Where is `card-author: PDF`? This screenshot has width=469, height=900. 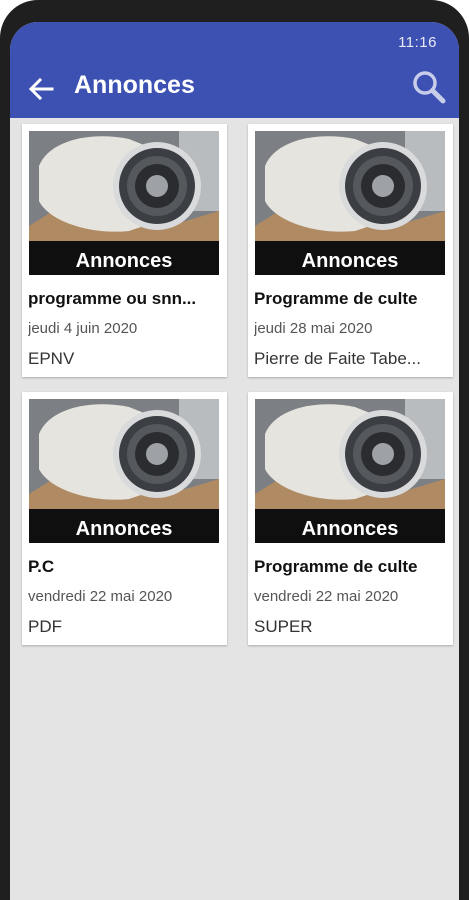 card-author: PDF is located at coordinates (45, 626).